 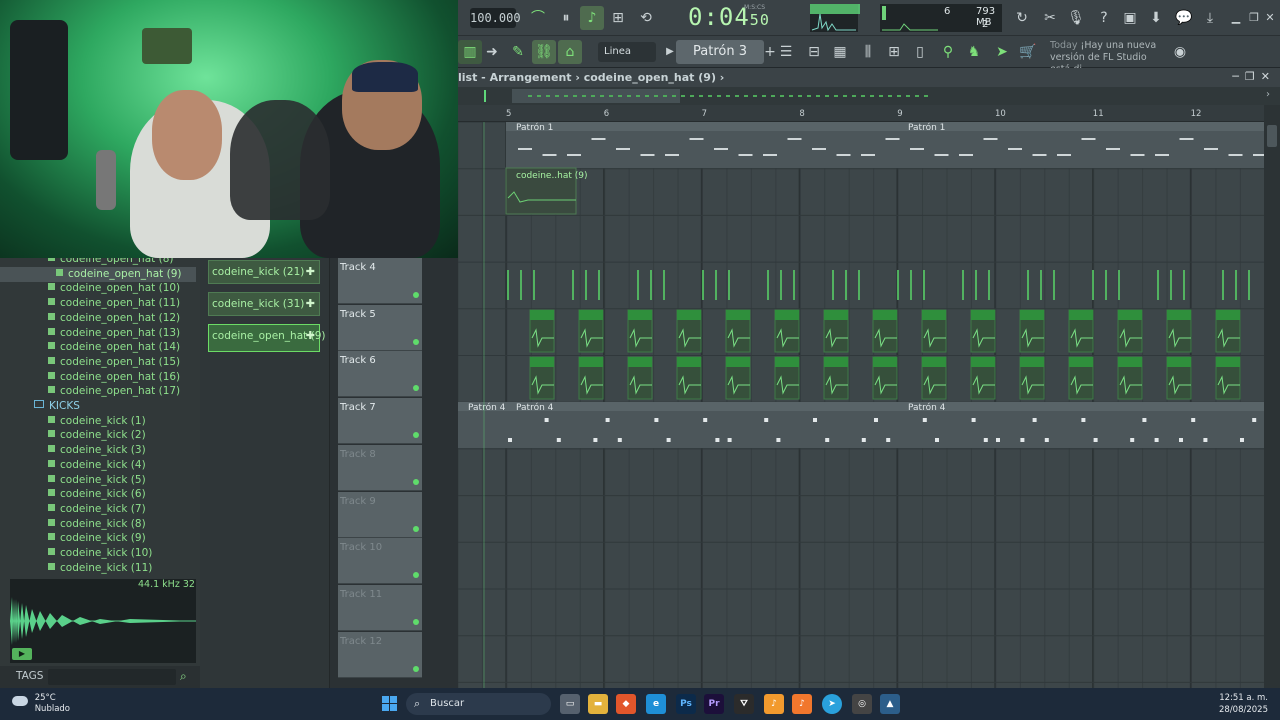 What do you see at coordinates (380, 607) in the screenshot?
I see `track-header: Track 11` at bounding box center [380, 607].